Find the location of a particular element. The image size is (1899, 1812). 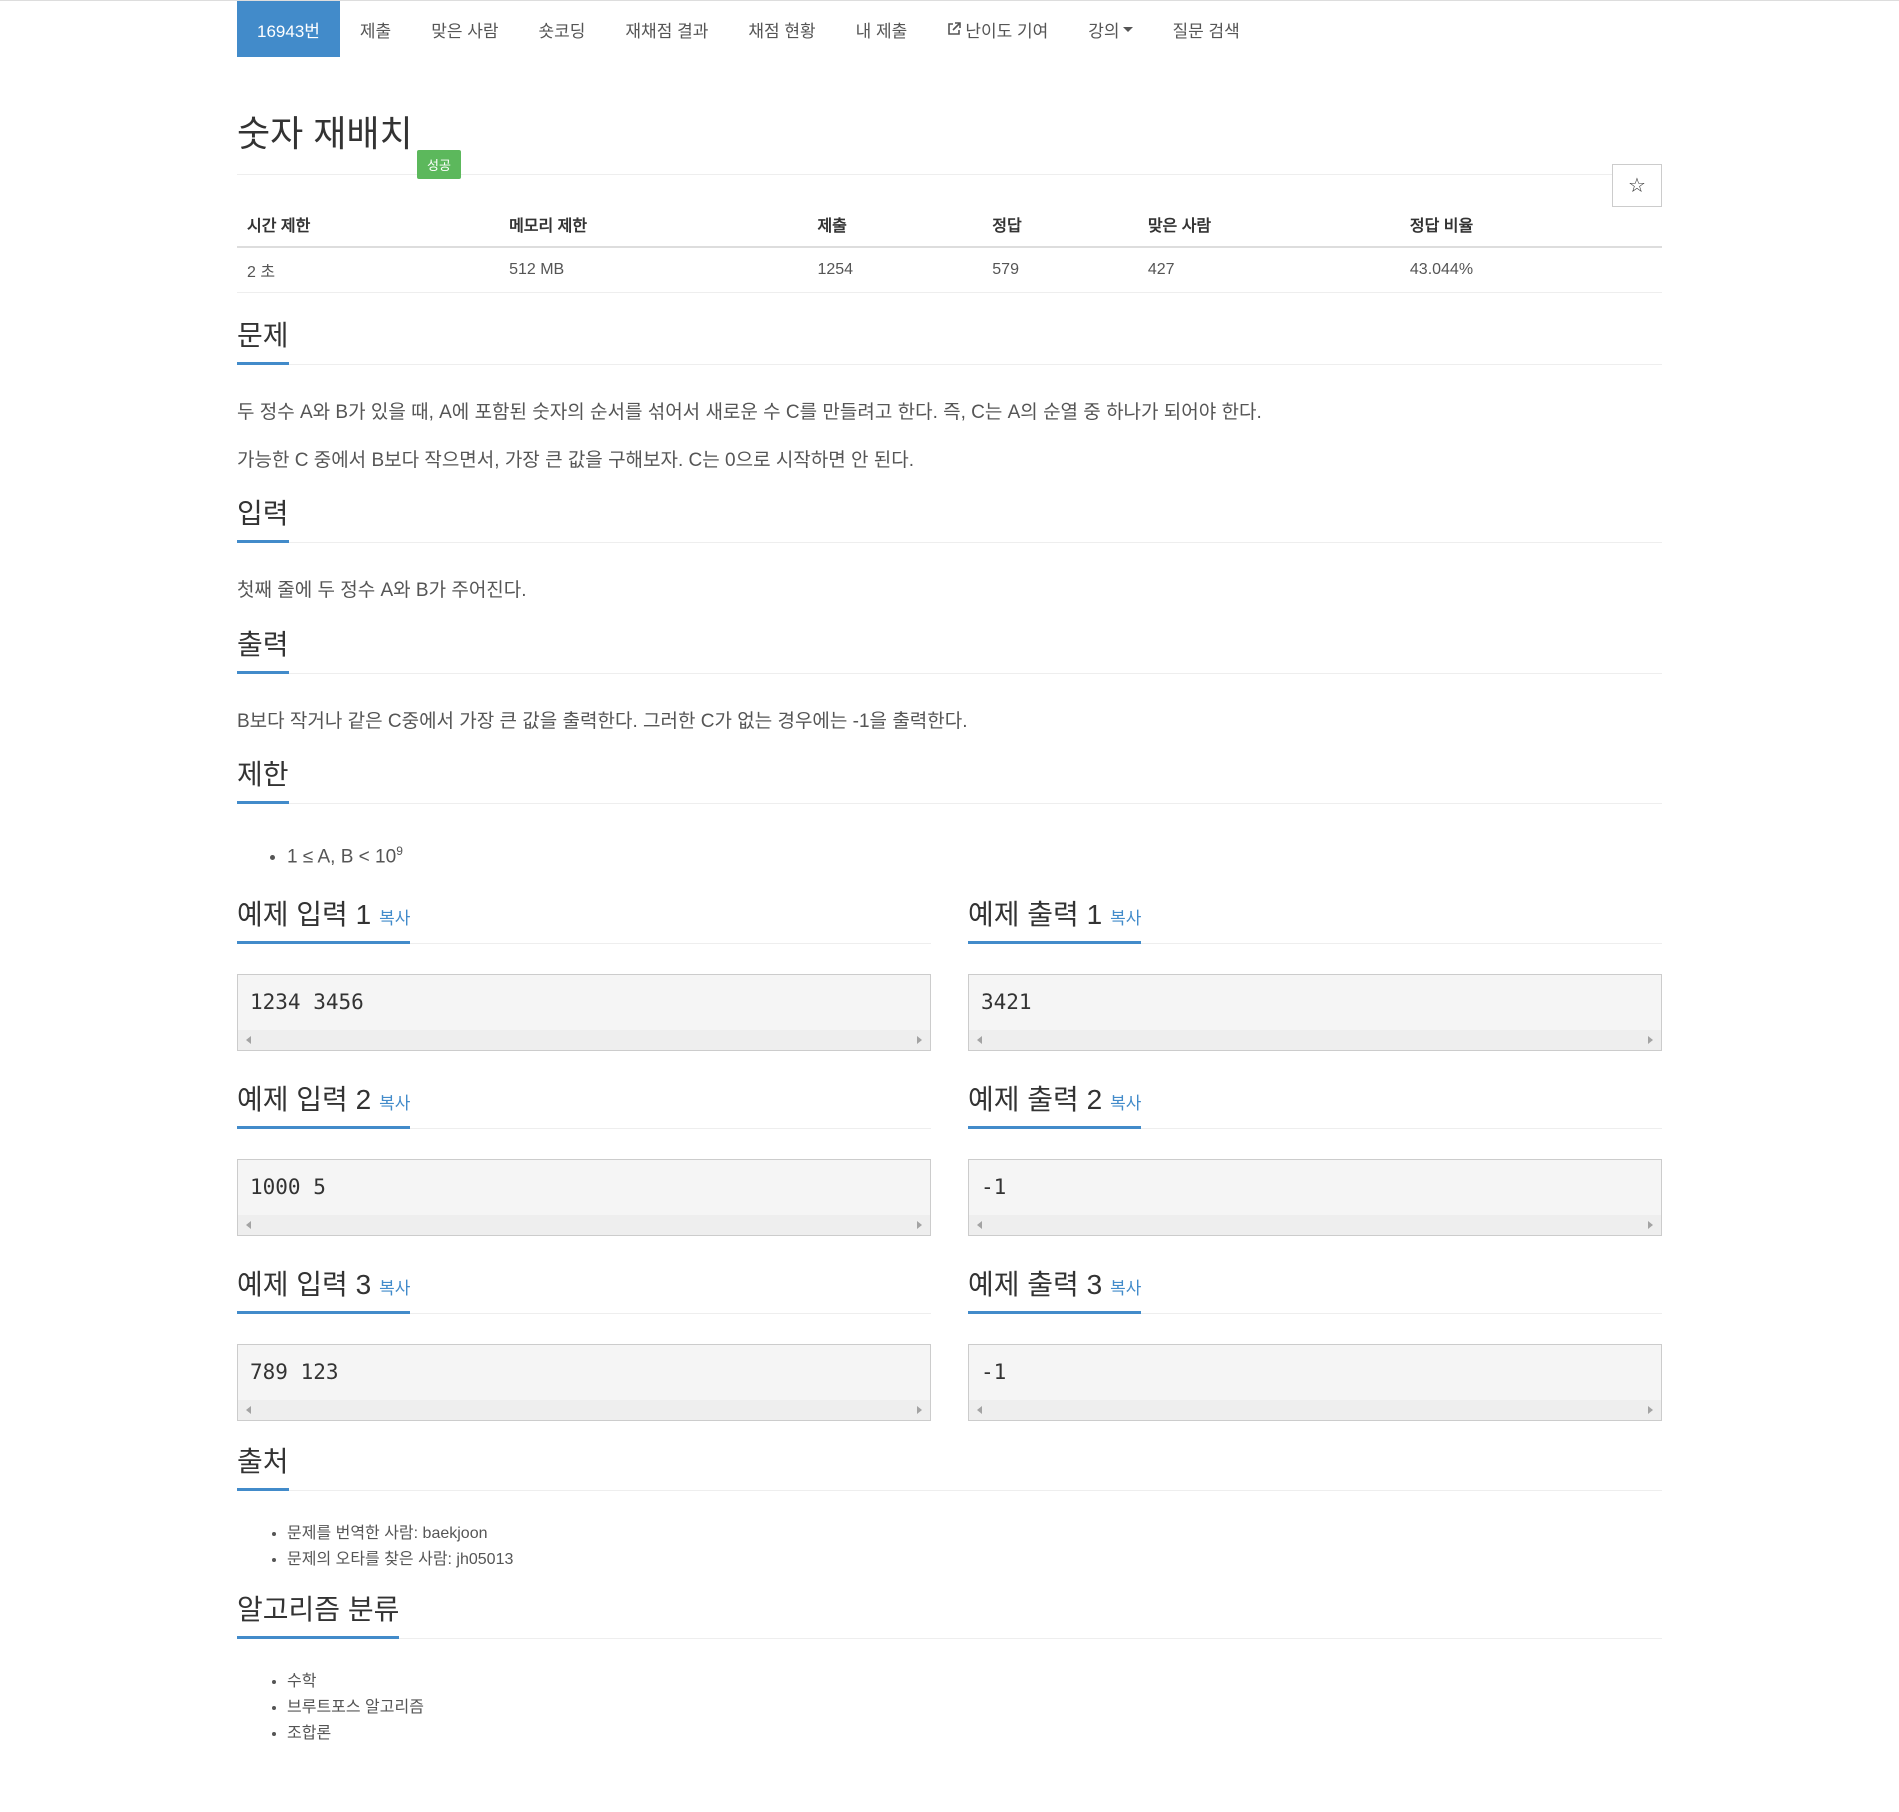

section-title: 문제 is located at coordinates (263, 339).